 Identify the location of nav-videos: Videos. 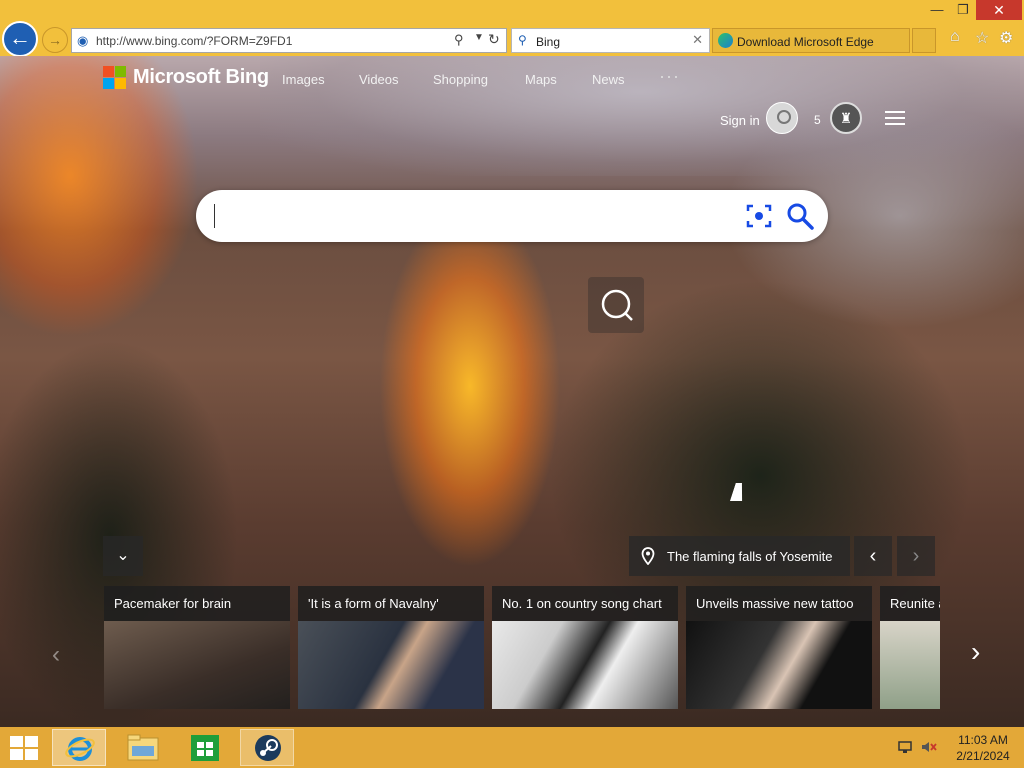
(379, 79).